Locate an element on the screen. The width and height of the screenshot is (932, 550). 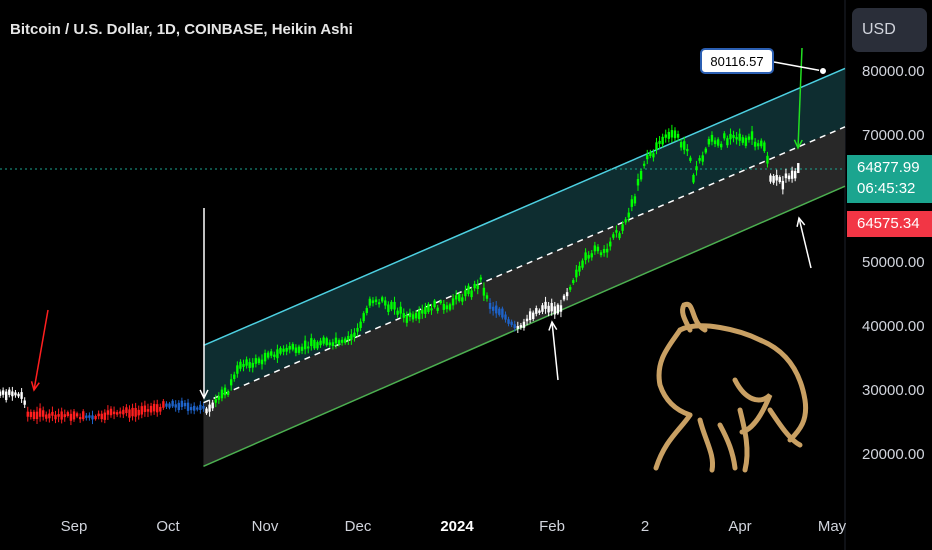
price-tick: 30000.00 is located at coordinates (893, 390).